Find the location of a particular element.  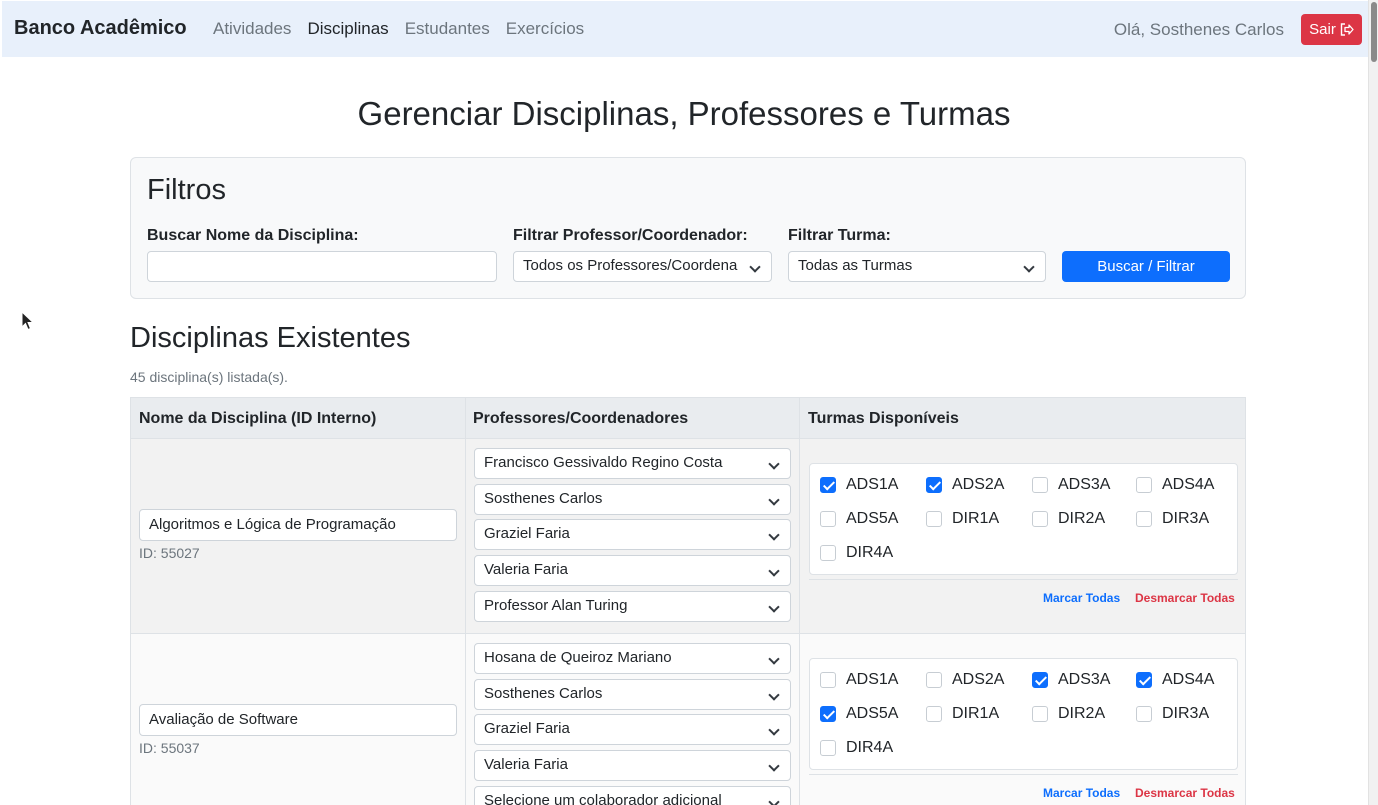

header-name: Nome da Disciplina (ID Interno) is located at coordinates (258, 418).